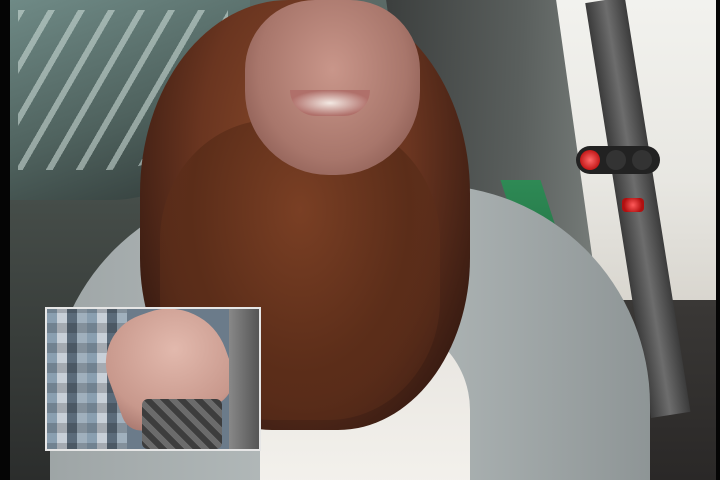  What do you see at coordinates (153, 379) in the screenshot?
I see `inset-video` at bounding box center [153, 379].